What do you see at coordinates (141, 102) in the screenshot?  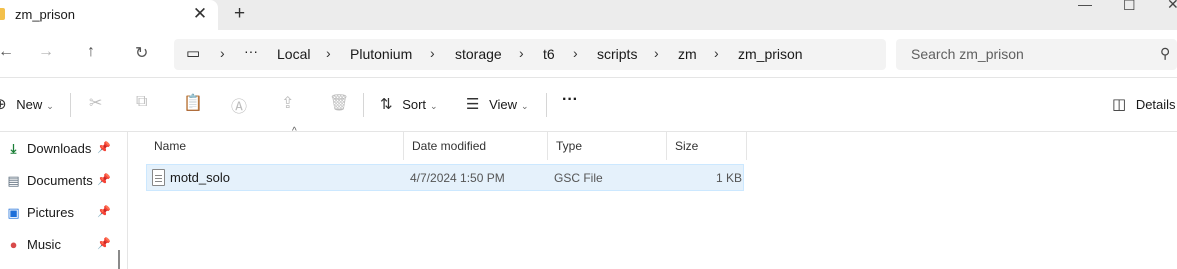 I see `copy-icon: ⧉` at bounding box center [141, 102].